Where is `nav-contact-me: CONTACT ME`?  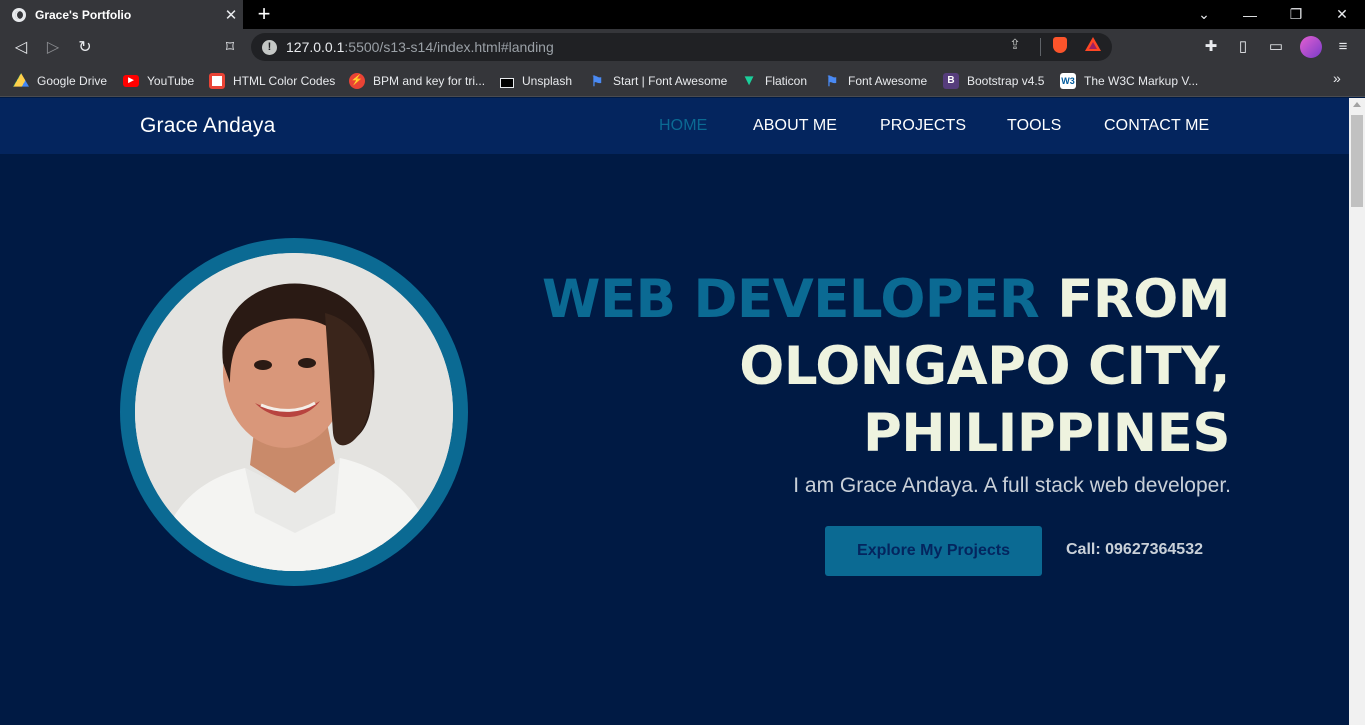
nav-contact-me: CONTACT ME is located at coordinates (1156, 126).